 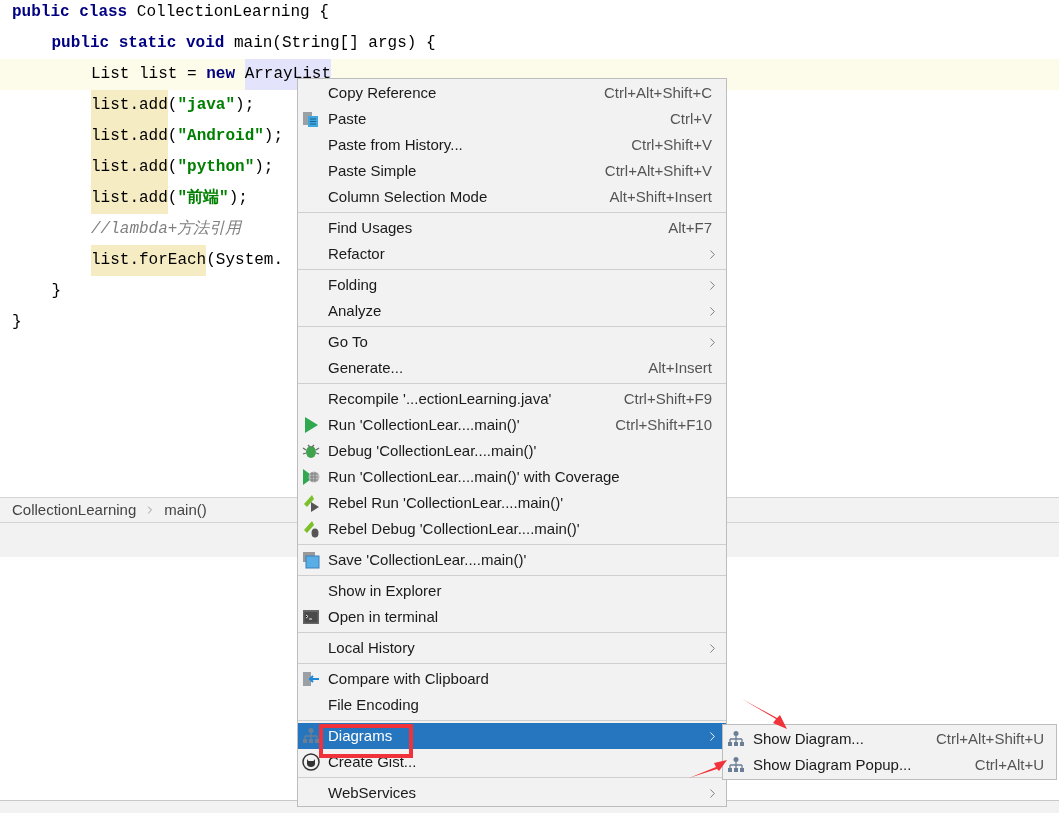 I want to click on breadcrumb-item: CollectionLearning, so click(x=74, y=510).